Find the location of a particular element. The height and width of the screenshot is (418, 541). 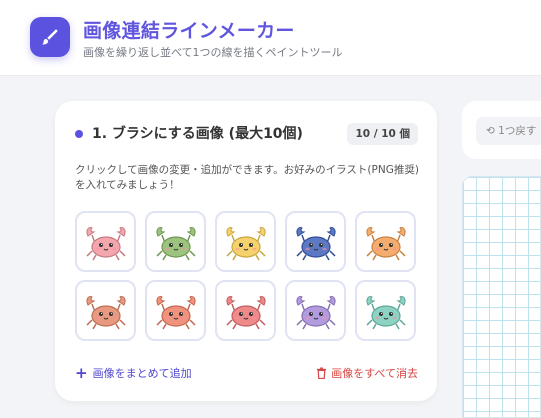

undo-button: ⟲ 1つ戻す is located at coordinates (508, 131).